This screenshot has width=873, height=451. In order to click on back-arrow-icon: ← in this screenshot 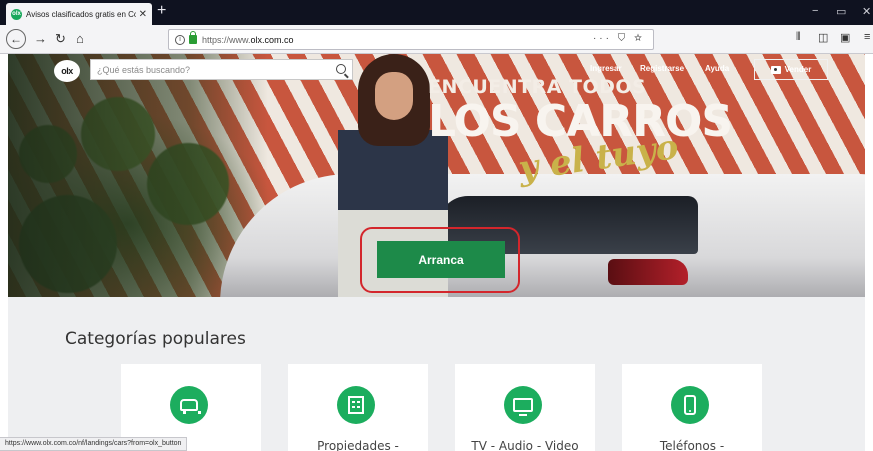, I will do `click(16, 39)`.